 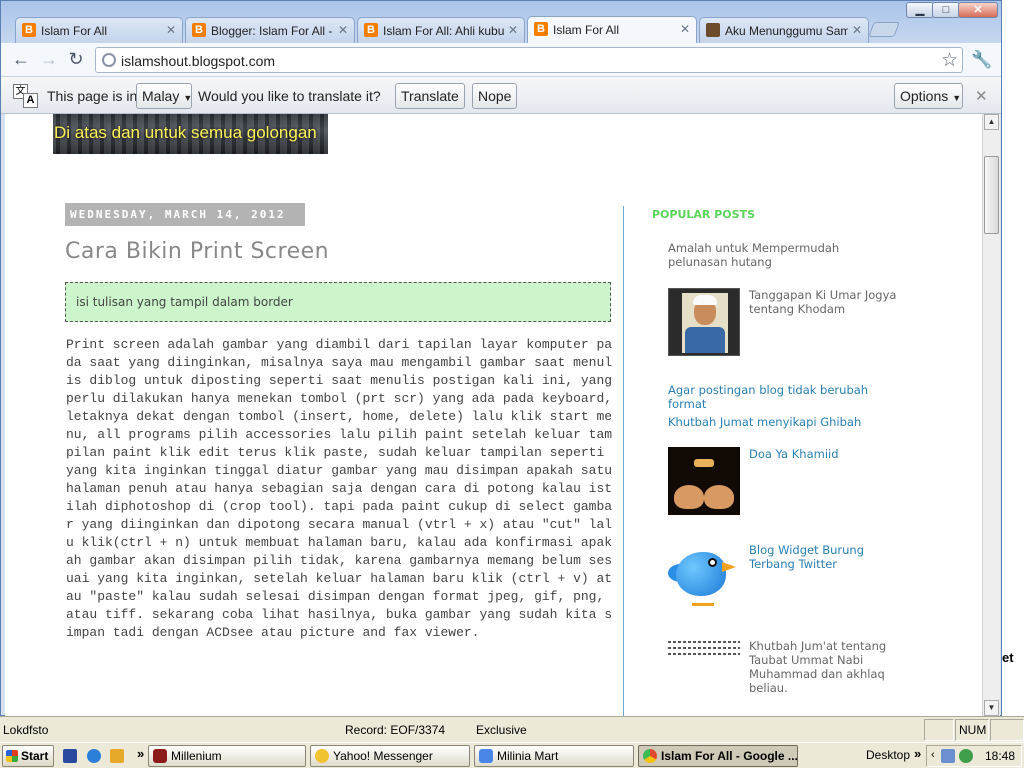 What do you see at coordinates (713, 30) in the screenshot?
I see `profile-icon` at bounding box center [713, 30].